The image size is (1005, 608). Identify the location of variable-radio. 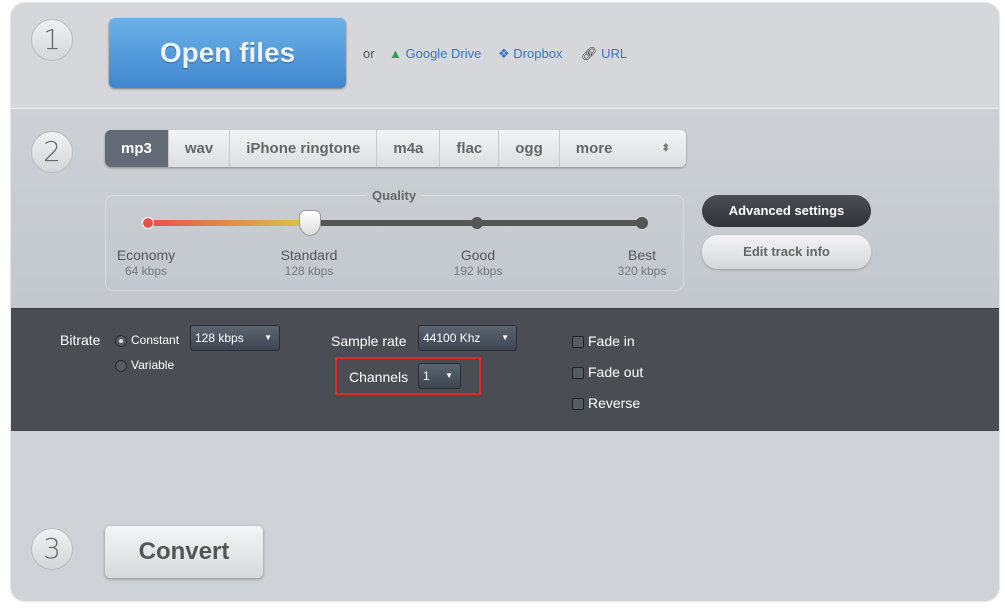
(121, 366).